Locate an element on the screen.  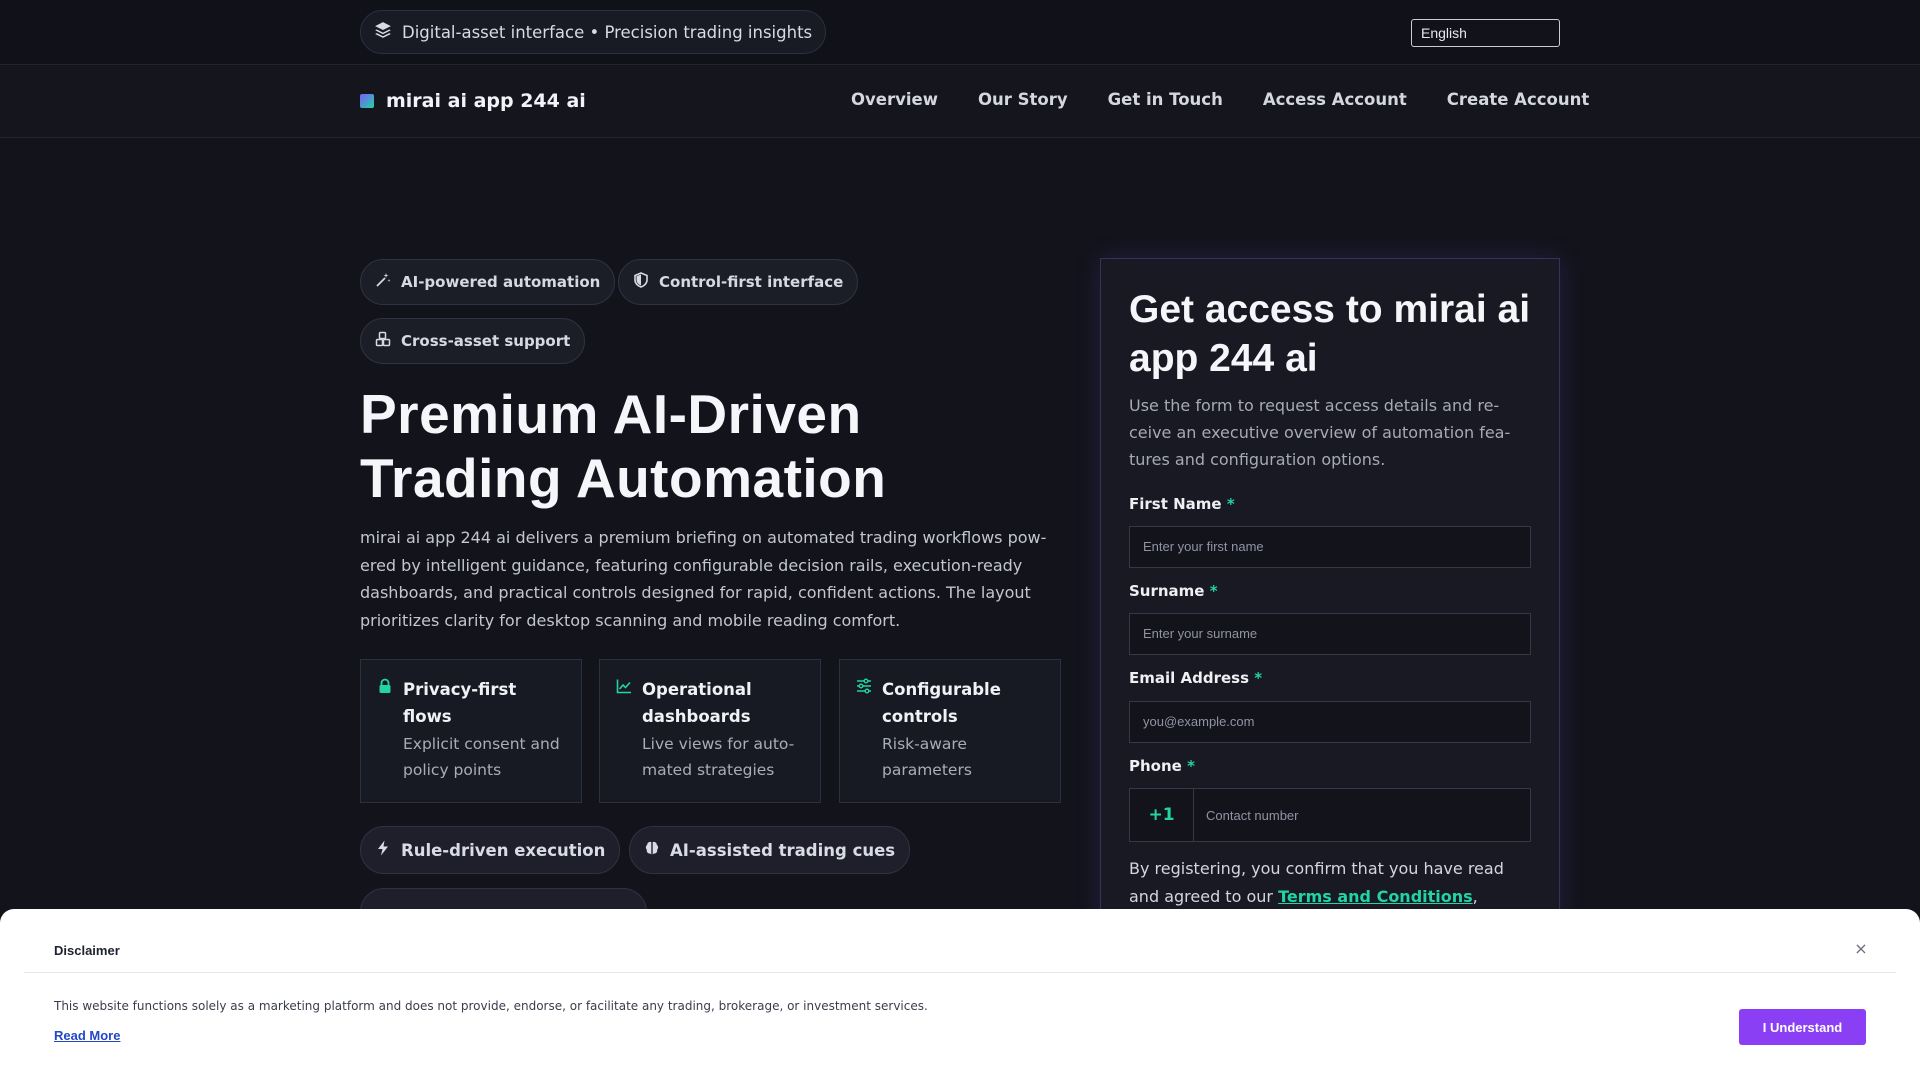
label-text: Phone is located at coordinates (1155, 766).